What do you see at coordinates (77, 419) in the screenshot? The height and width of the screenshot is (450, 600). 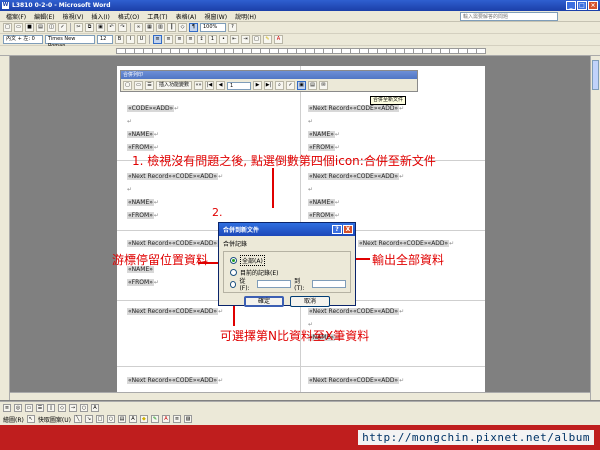 I see `line-icon: ╲` at bounding box center [77, 419].